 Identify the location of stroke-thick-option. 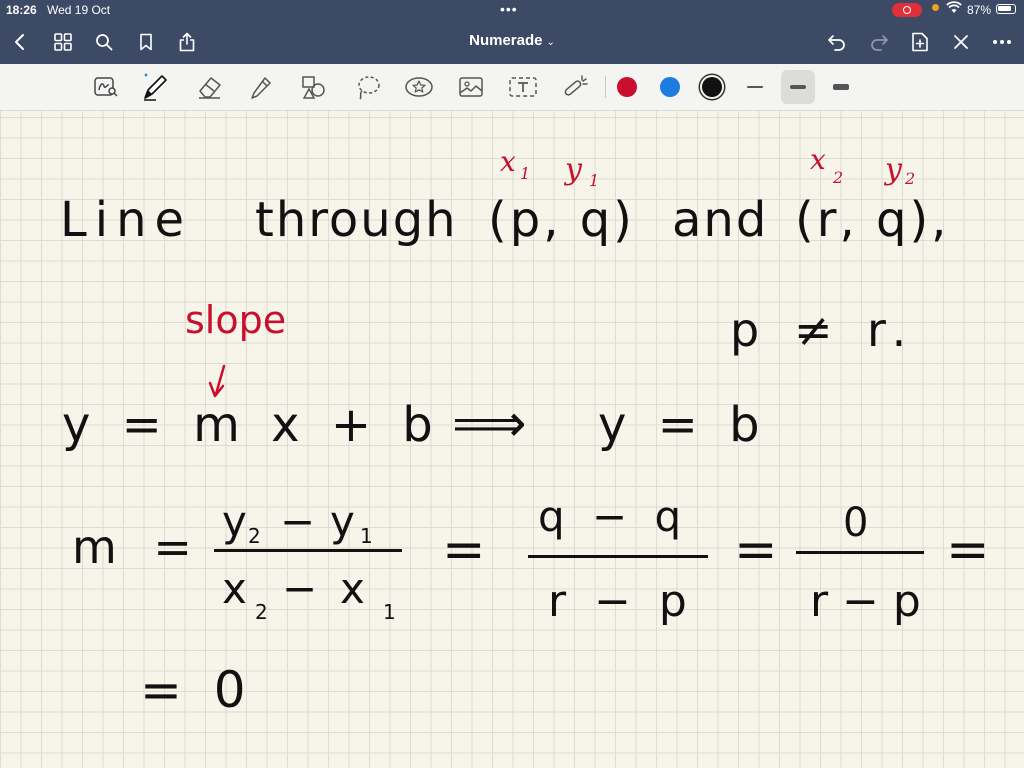
(841, 87).